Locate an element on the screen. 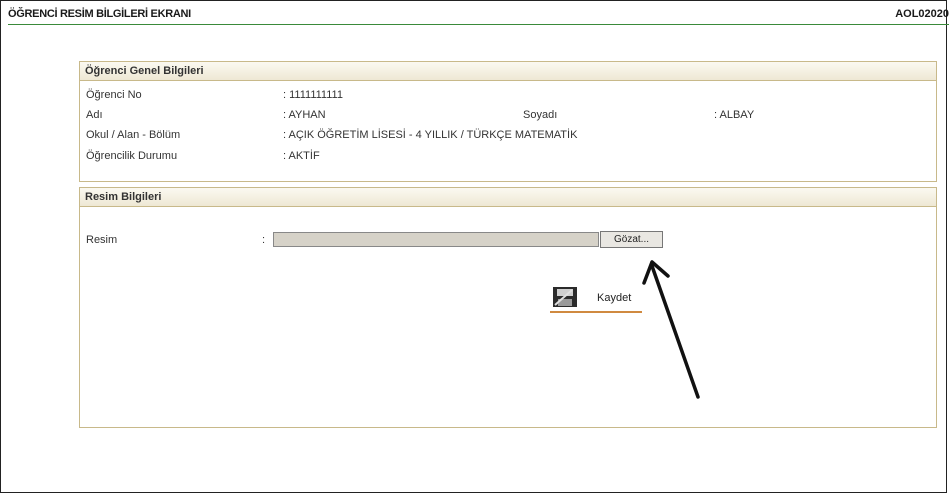  save-label: Kaydet is located at coordinates (614, 298).